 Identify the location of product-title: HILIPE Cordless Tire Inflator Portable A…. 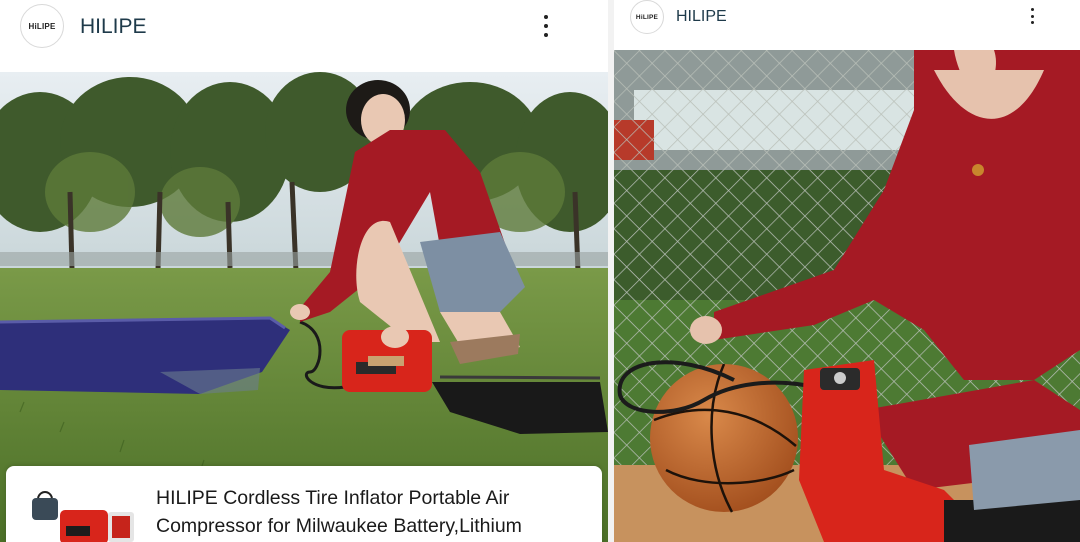
(371, 512).